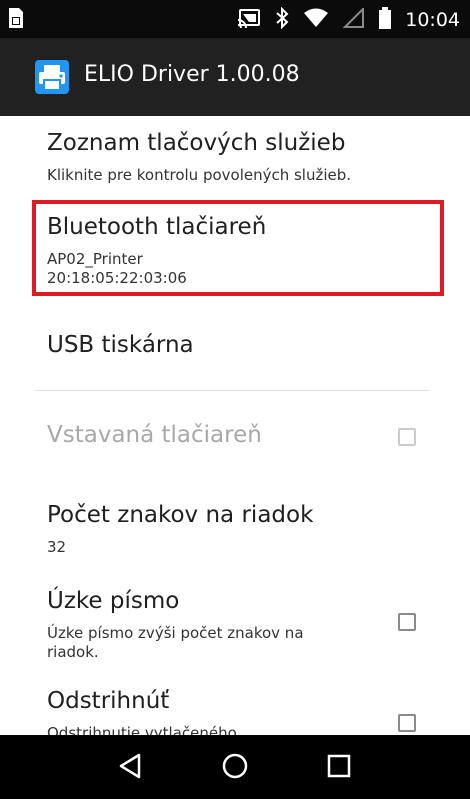  What do you see at coordinates (196, 143) in the screenshot?
I see `pref-title: Zoznam tlačových služieb` at bounding box center [196, 143].